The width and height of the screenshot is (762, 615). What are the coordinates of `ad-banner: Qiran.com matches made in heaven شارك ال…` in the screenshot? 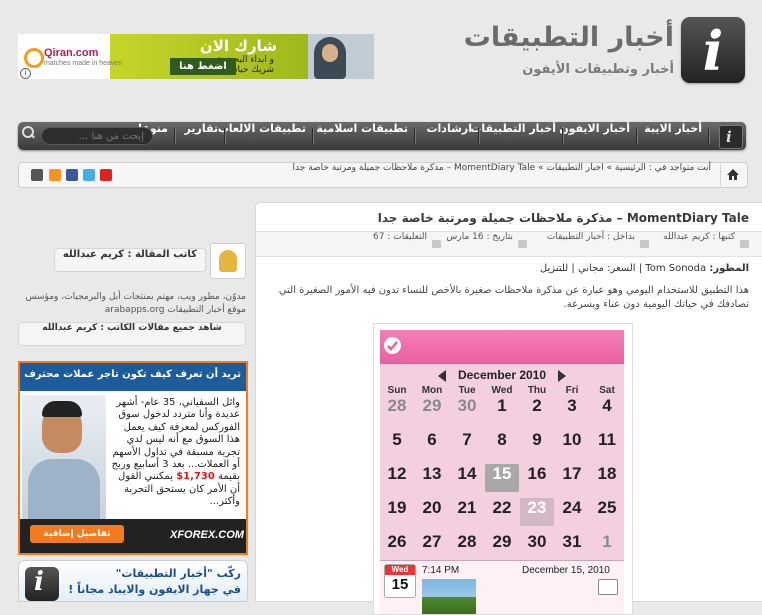 It's located at (196, 56).